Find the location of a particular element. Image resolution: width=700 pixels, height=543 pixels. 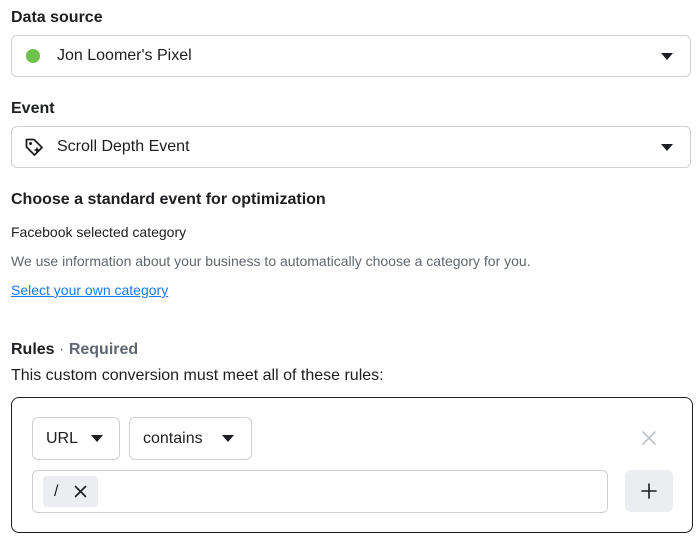

category-text: Facebook selected category is located at coordinates (99, 232).